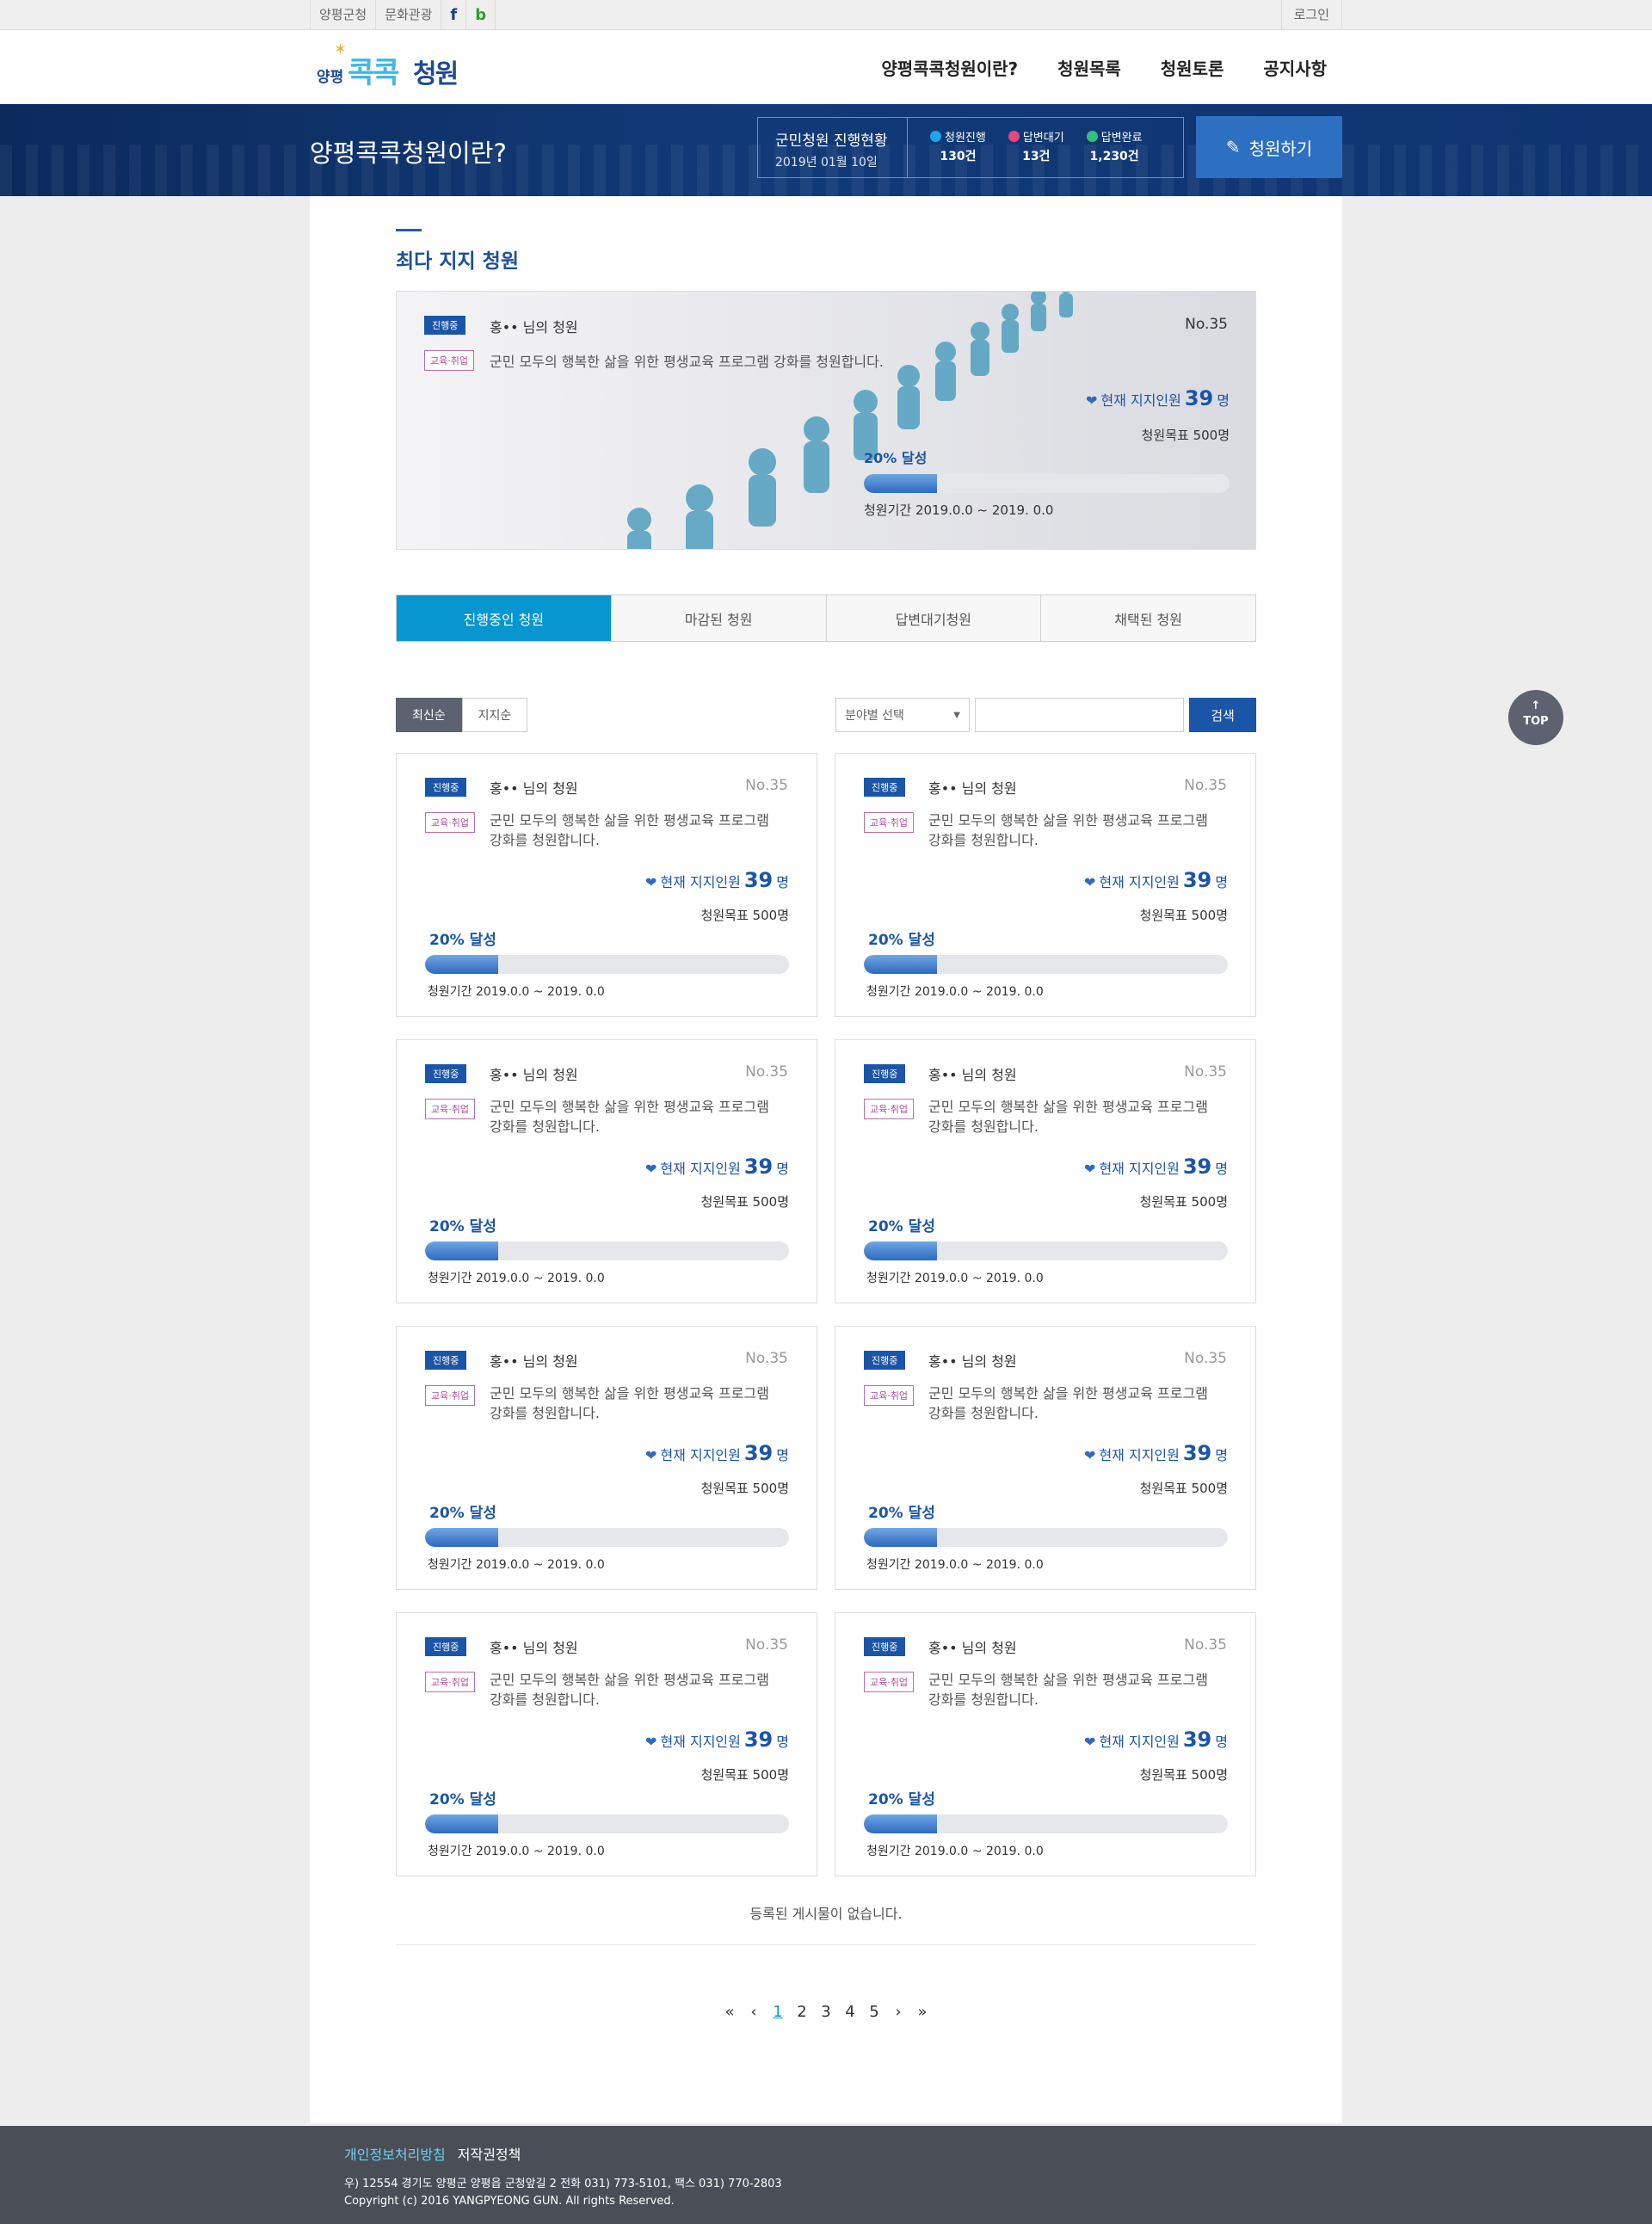  Describe the element at coordinates (1535, 717) in the screenshot. I see `scroll-top-button: ↑ TOP` at that location.